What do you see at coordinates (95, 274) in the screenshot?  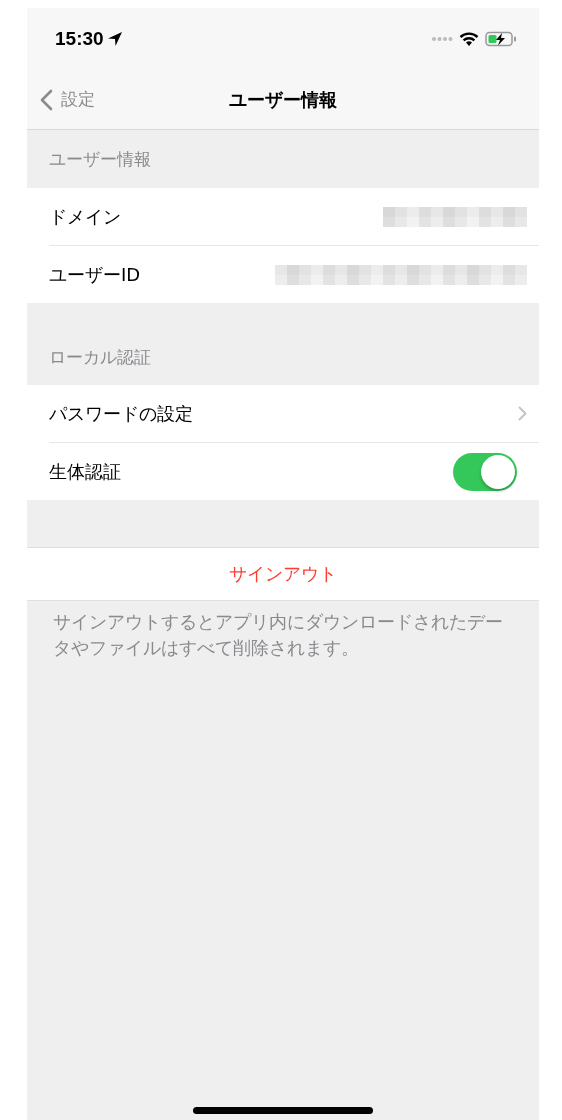 I see `row-label: ユーザーID` at bounding box center [95, 274].